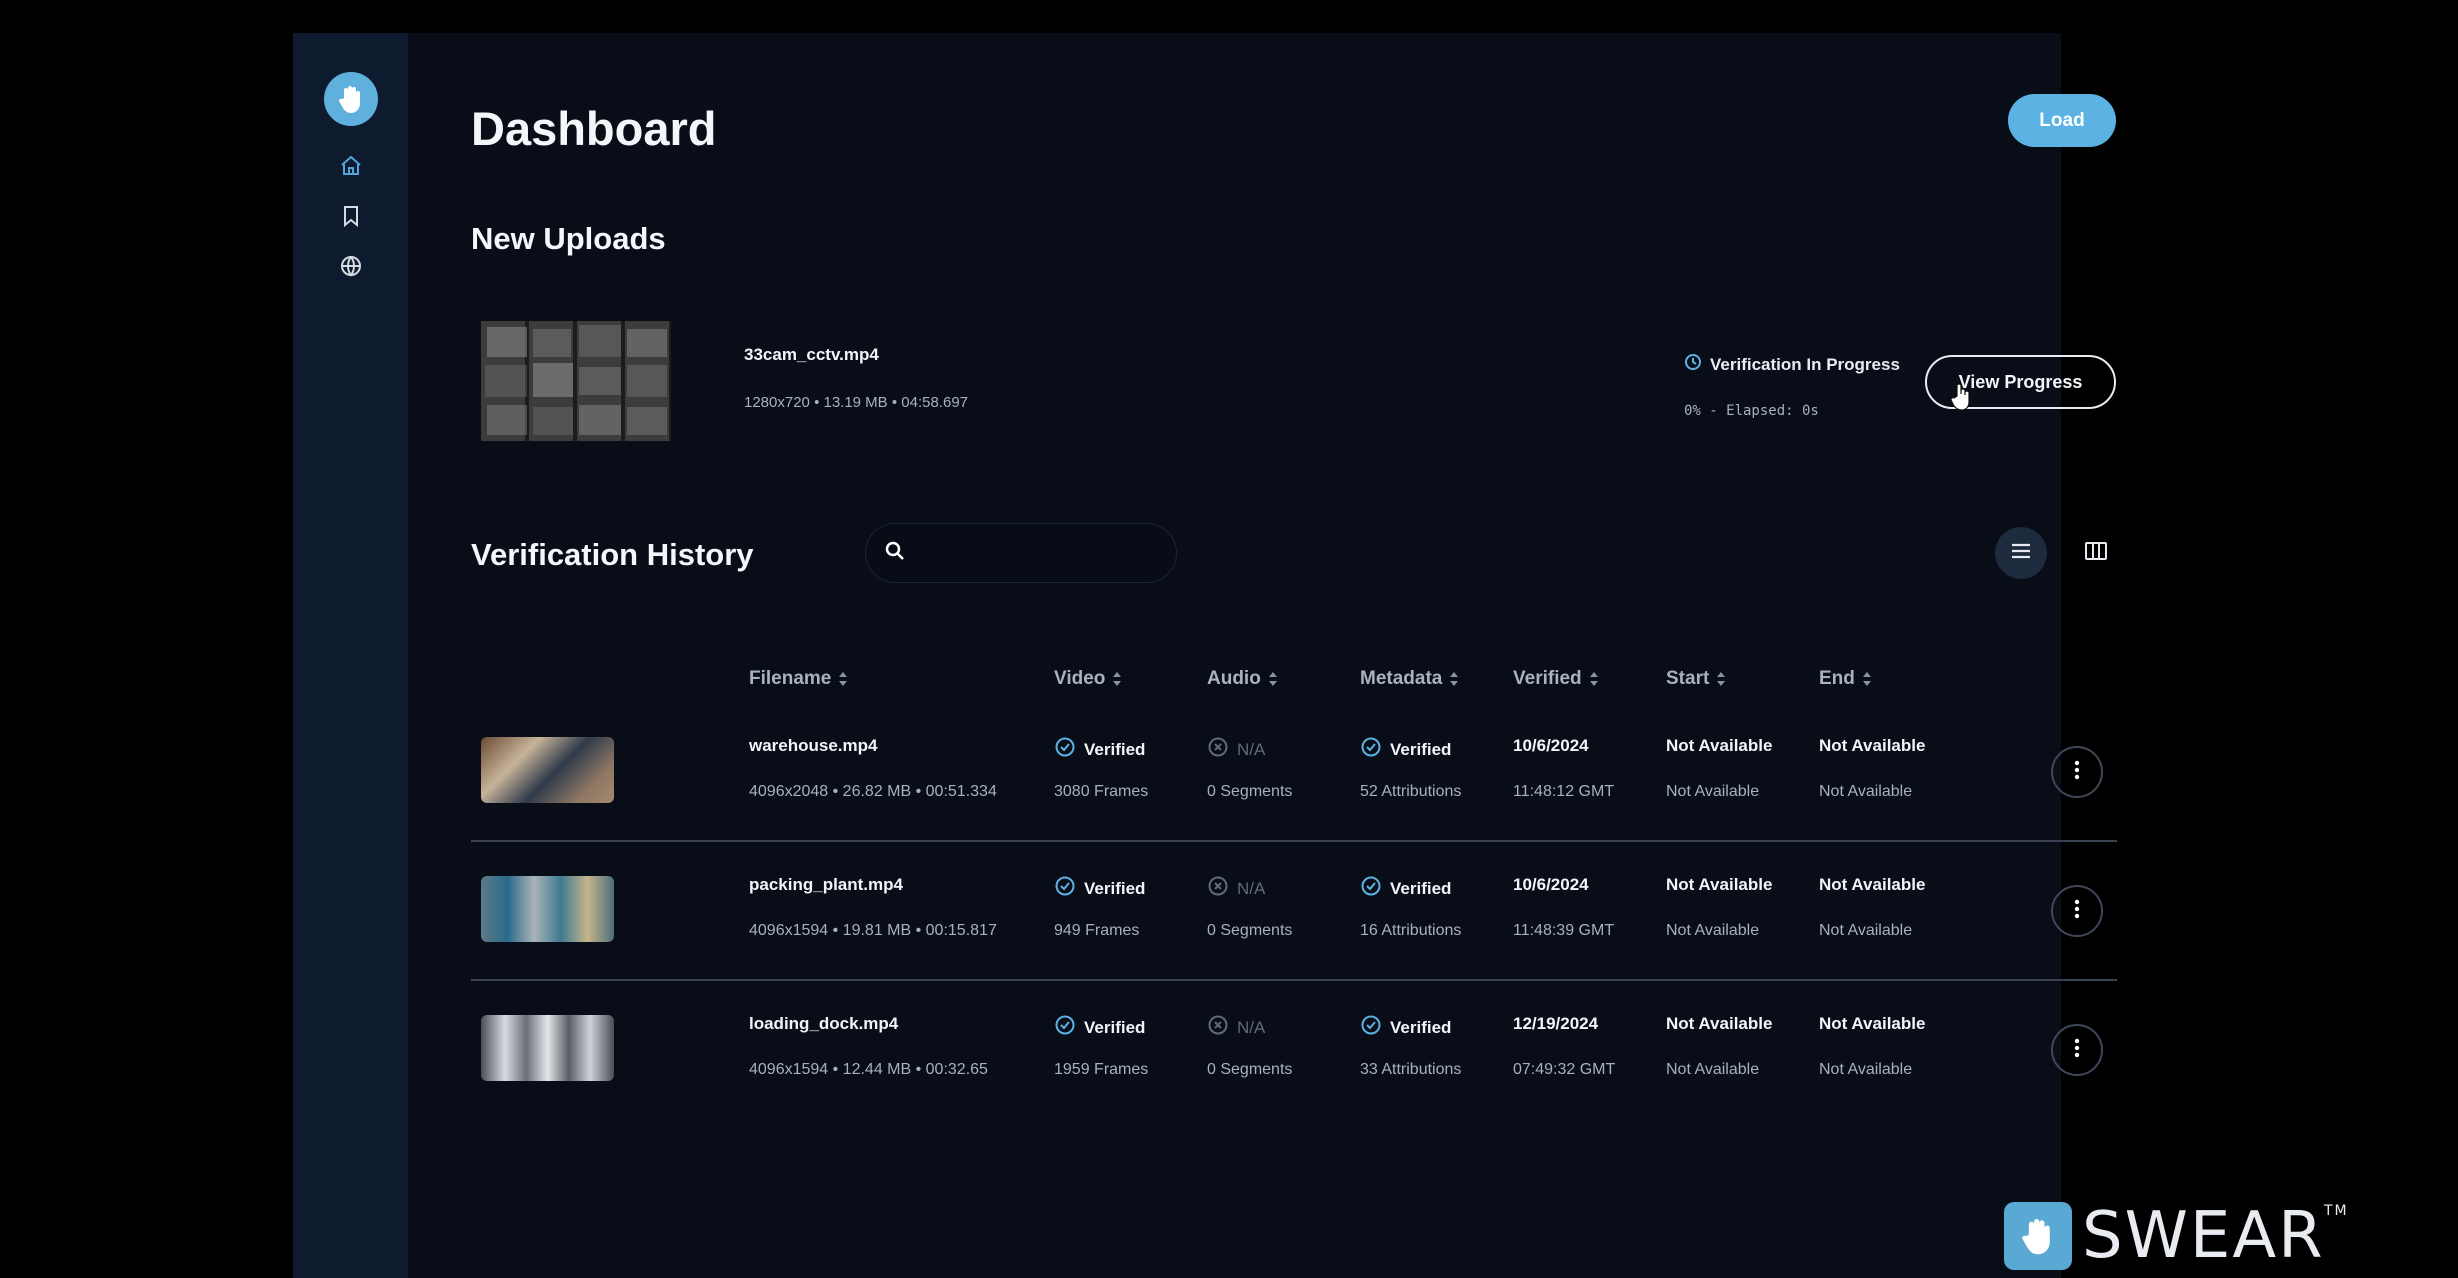 The width and height of the screenshot is (2458, 1278). What do you see at coordinates (1751, 411) in the screenshot?
I see `progress-text: 0% - Elapsed: 0s` at bounding box center [1751, 411].